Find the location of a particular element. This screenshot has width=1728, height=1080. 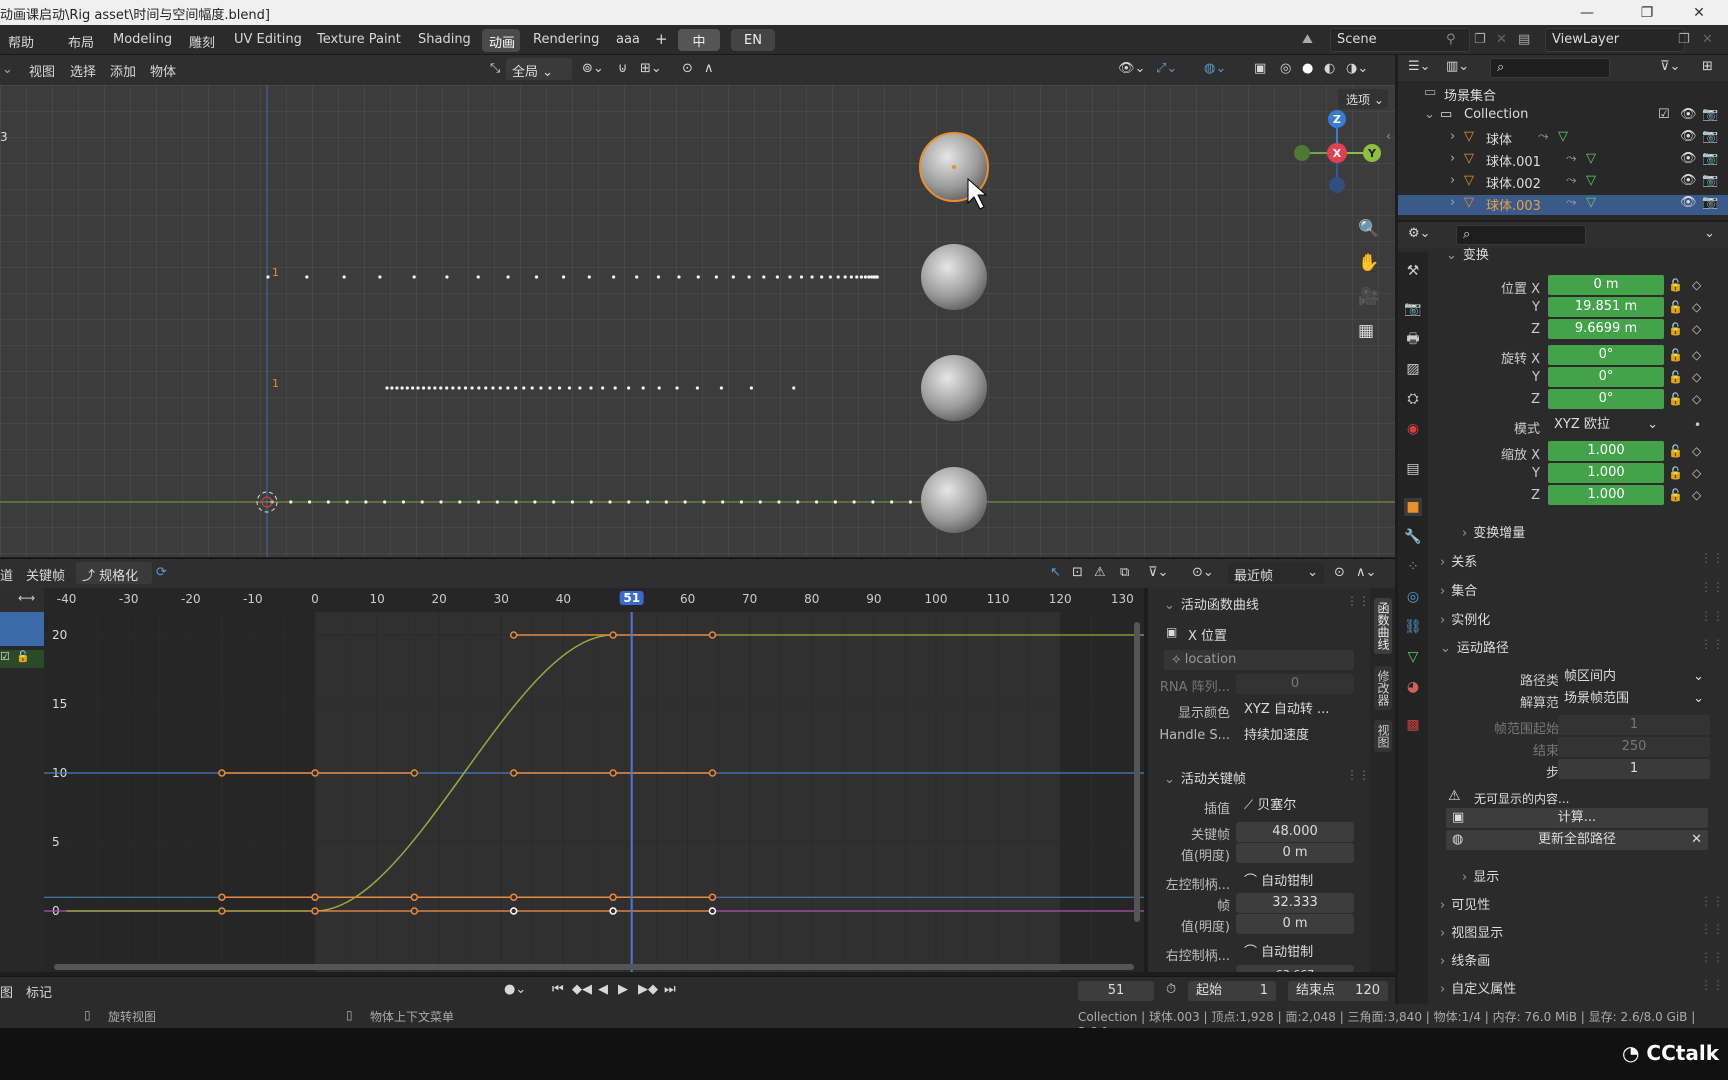

menu-key: 关键帧 is located at coordinates (45, 574).